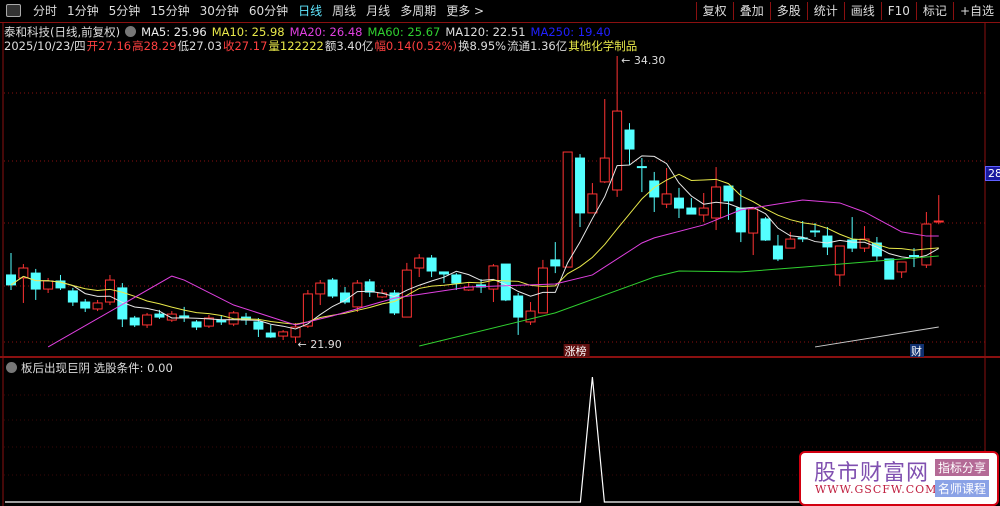  I want to click on indicator-header: 板后出现巨阴 选股条件: 0.00, so click(89, 368).